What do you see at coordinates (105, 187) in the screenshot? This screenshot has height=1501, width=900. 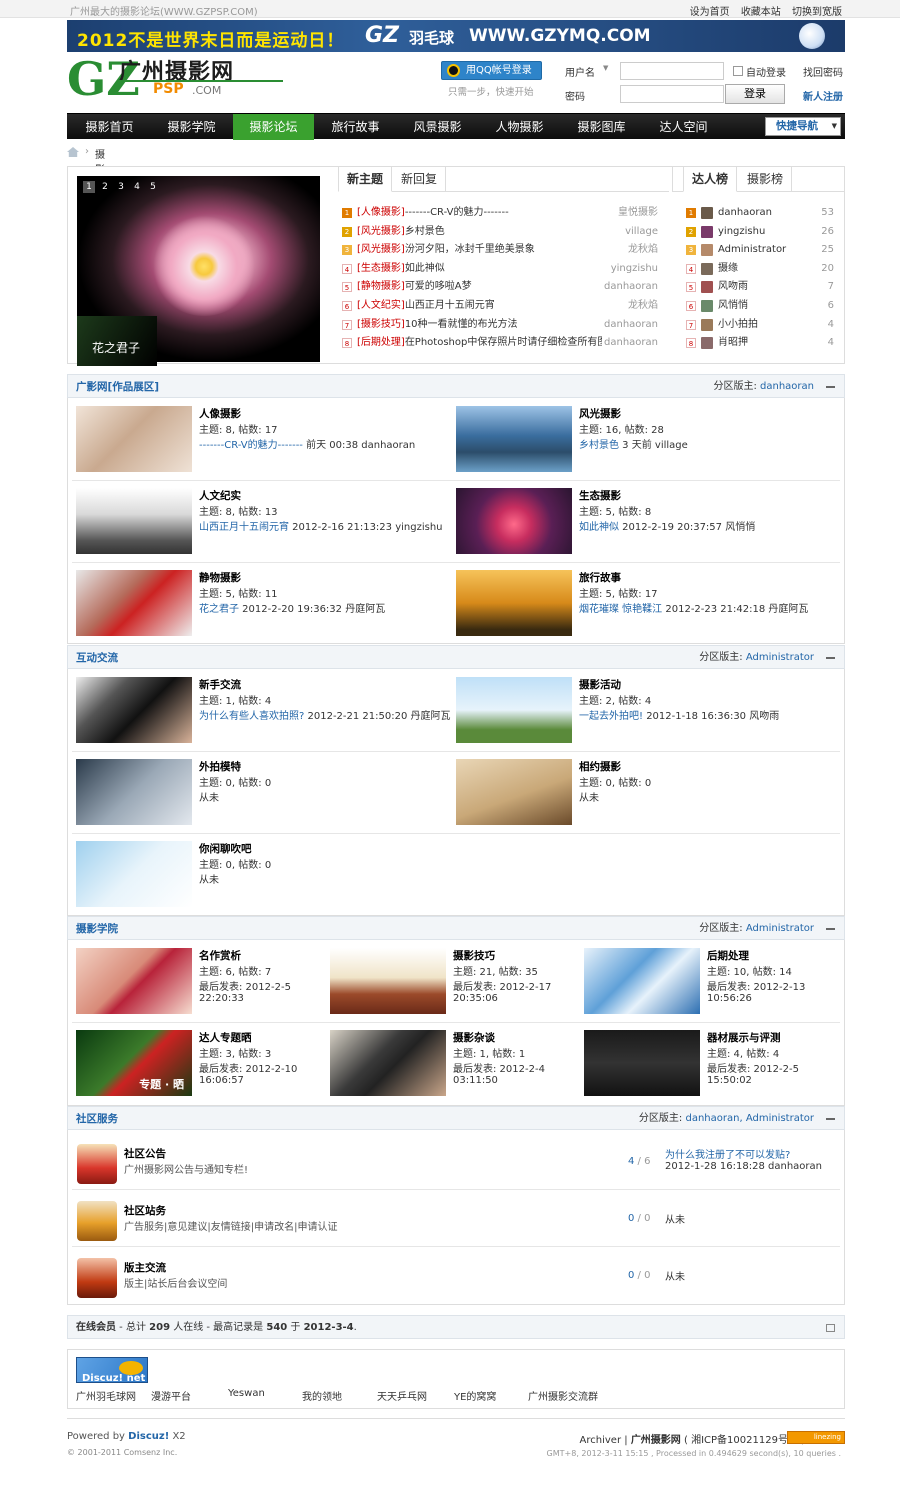 I see `slide-page-2: 2` at bounding box center [105, 187].